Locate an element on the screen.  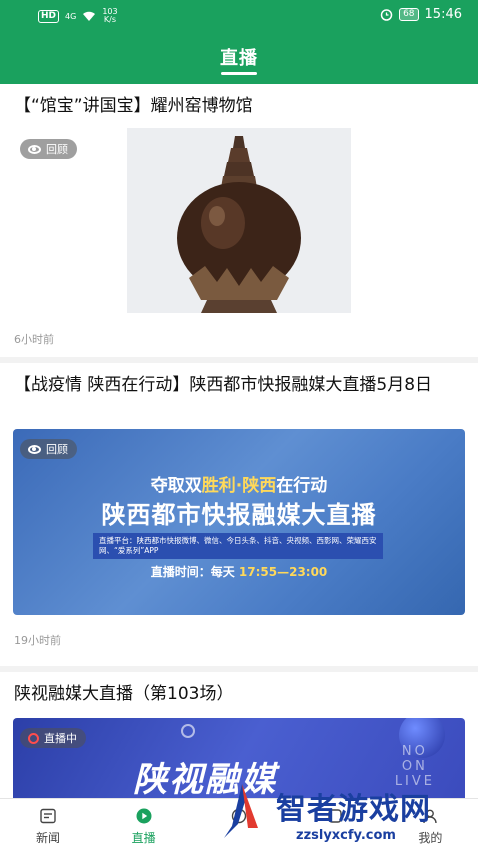
decor-ring is located at coordinates (188, 731).